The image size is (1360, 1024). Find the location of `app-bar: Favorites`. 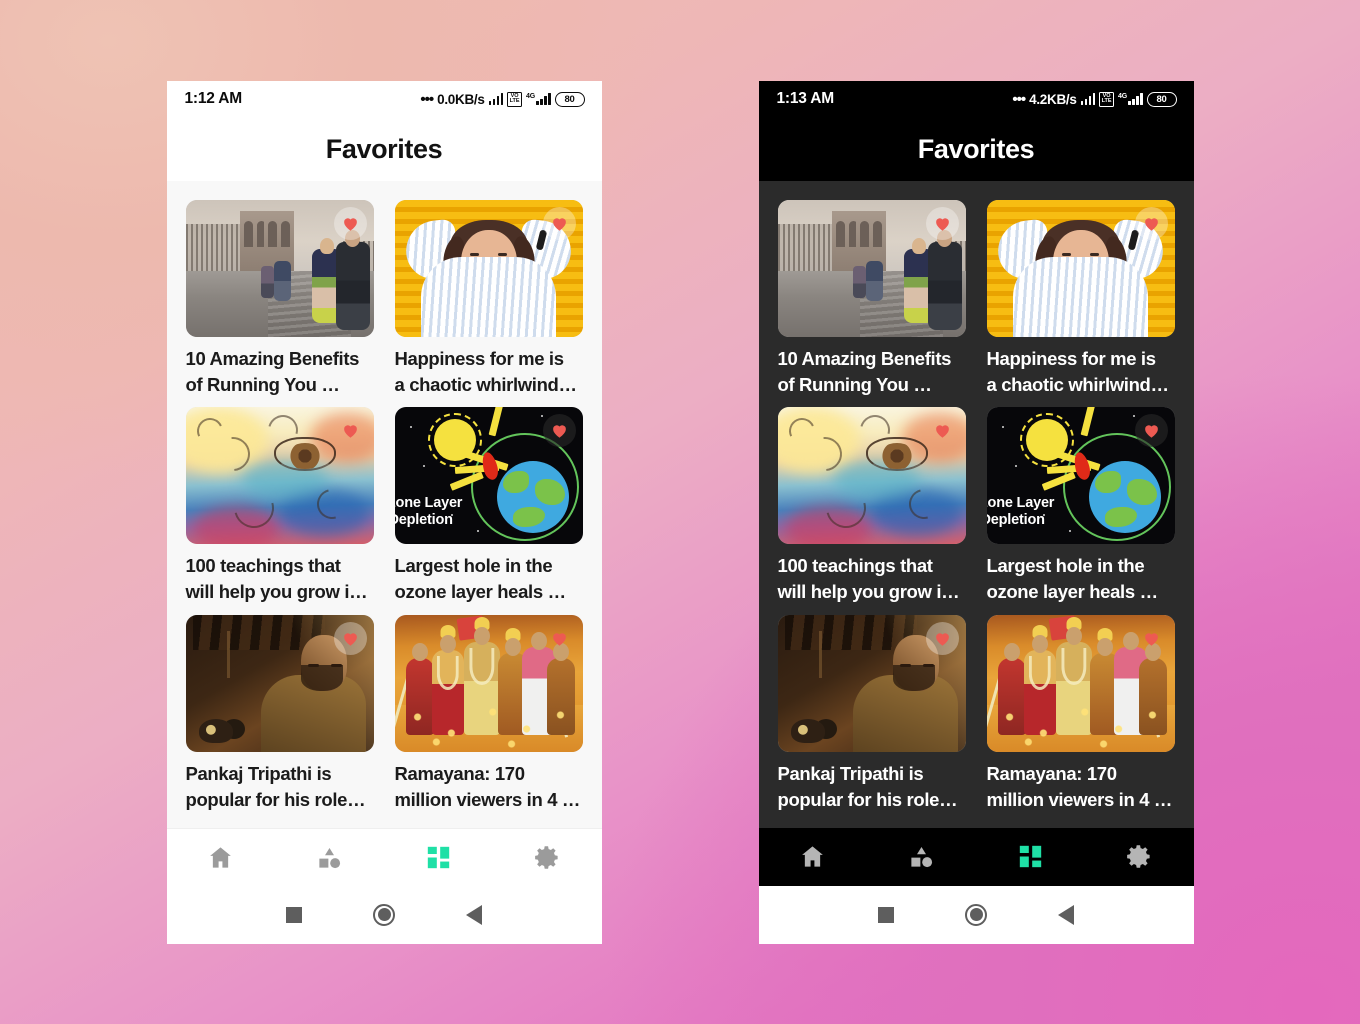

app-bar: Favorites is located at coordinates (384, 149).